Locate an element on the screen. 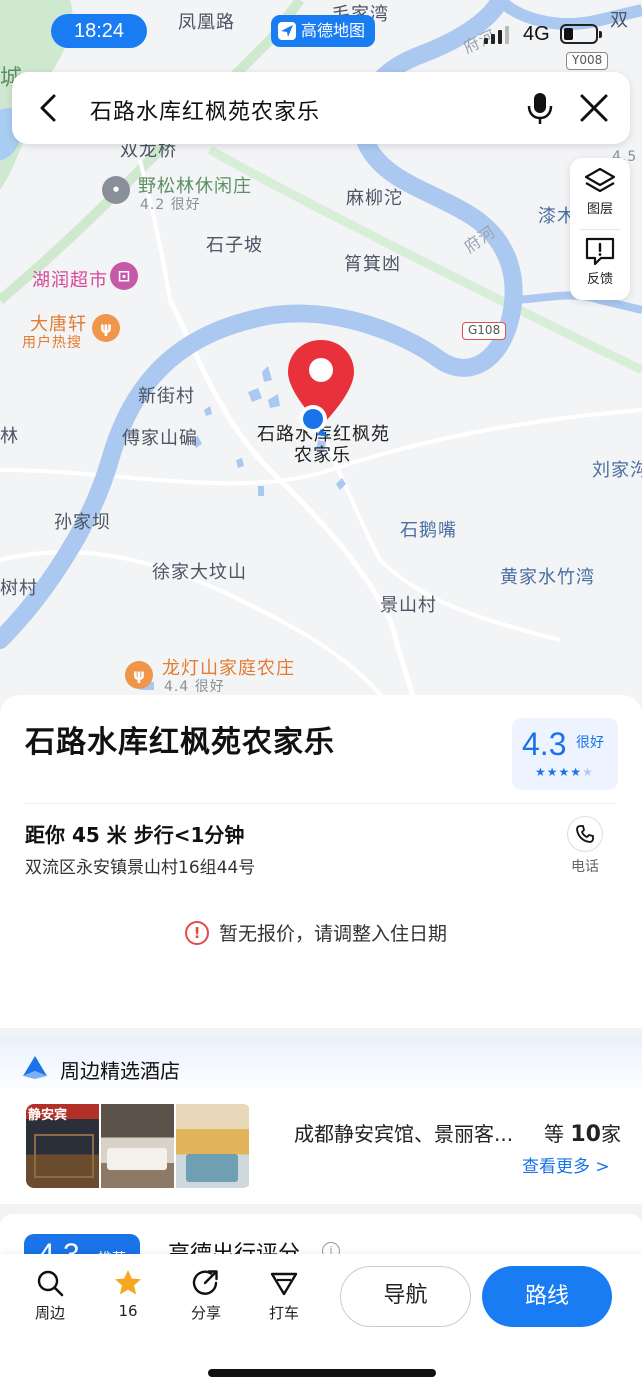  layers-button: 图层 is located at coordinates (600, 195).